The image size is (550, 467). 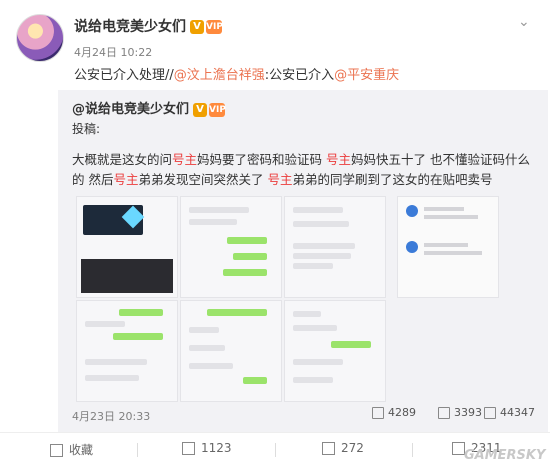 I want to click on post-author: 说给电竞美少女们 V VIP, so click(x=148, y=26).